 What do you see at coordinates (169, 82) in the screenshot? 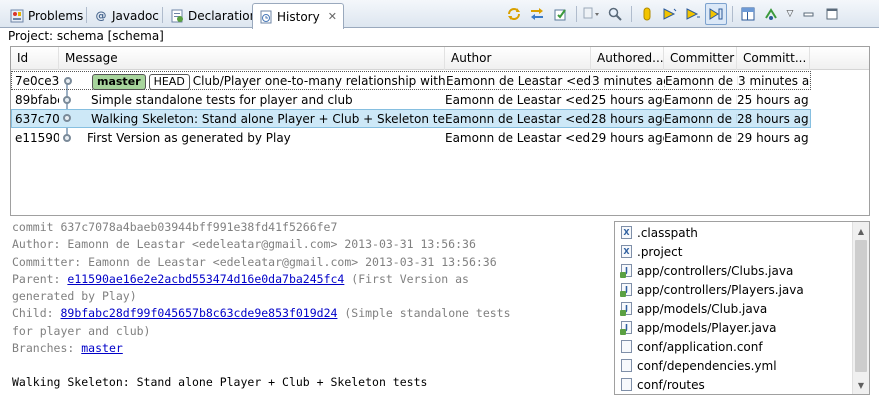
I see `head-ref-badge: HEAD` at bounding box center [169, 82].